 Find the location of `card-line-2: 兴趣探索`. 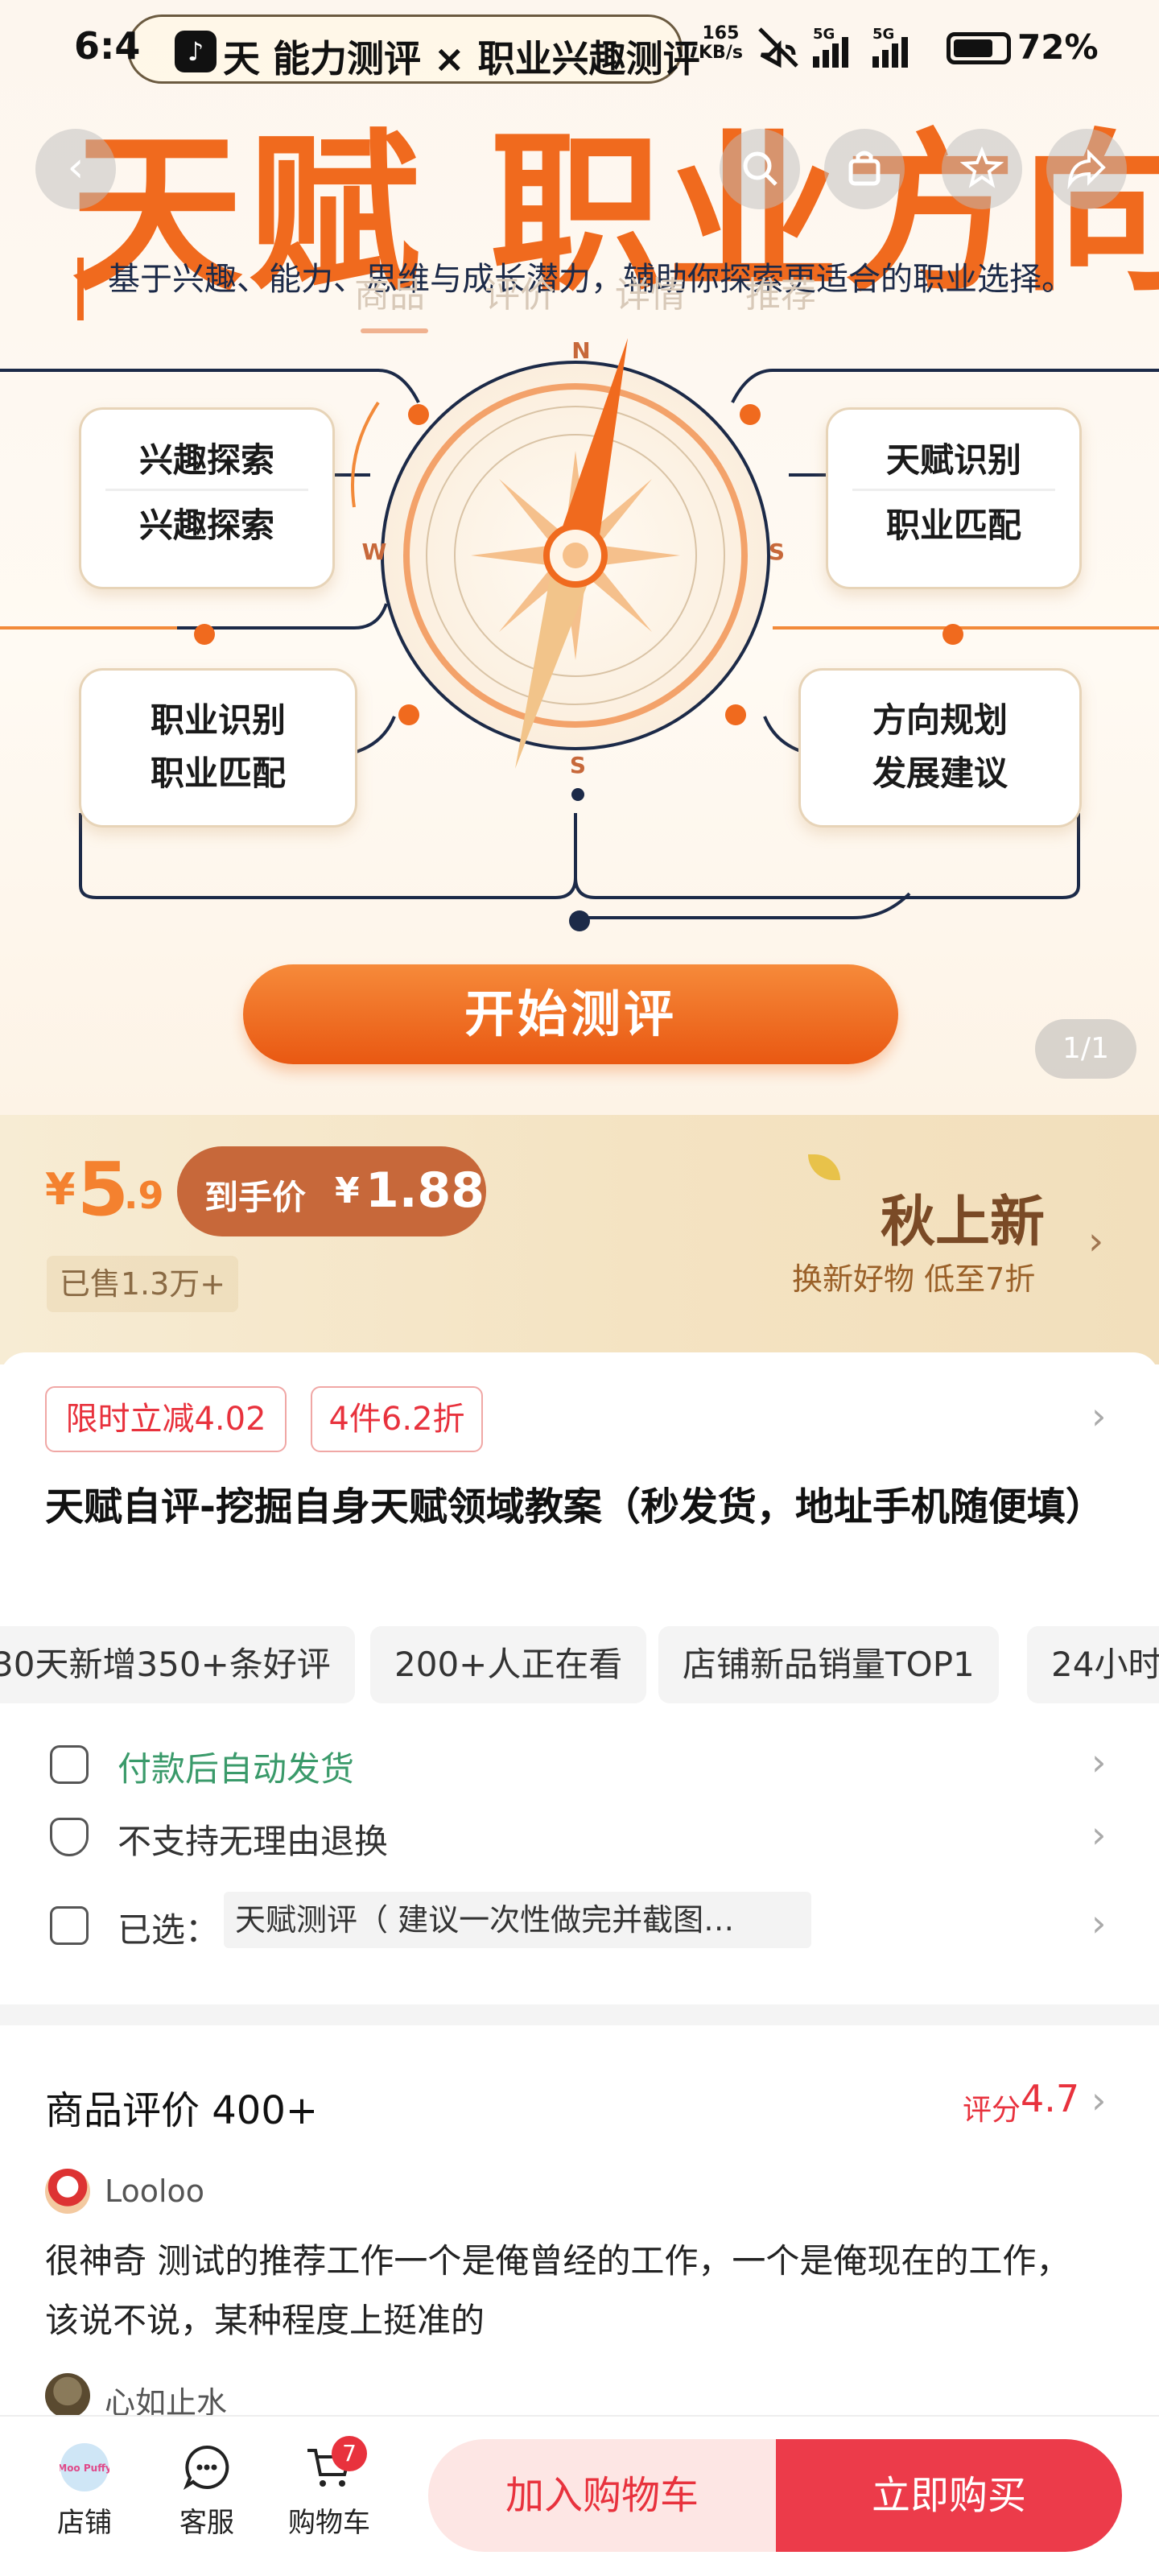

card-line-2: 兴趣探索 is located at coordinates (206, 525).